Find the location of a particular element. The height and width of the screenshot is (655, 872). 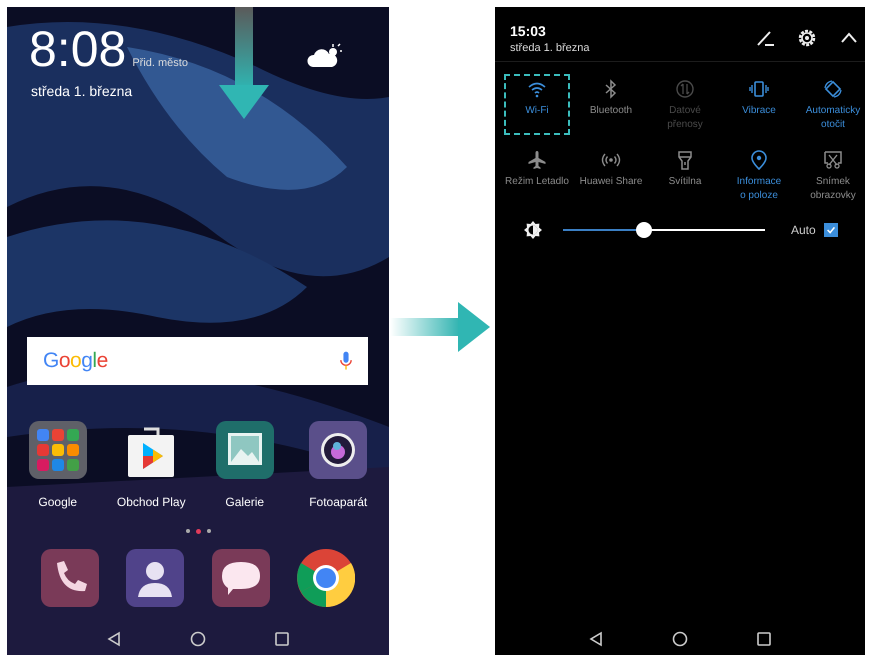

quick-toggle: Snímek obrazovky is located at coordinates (833, 175).